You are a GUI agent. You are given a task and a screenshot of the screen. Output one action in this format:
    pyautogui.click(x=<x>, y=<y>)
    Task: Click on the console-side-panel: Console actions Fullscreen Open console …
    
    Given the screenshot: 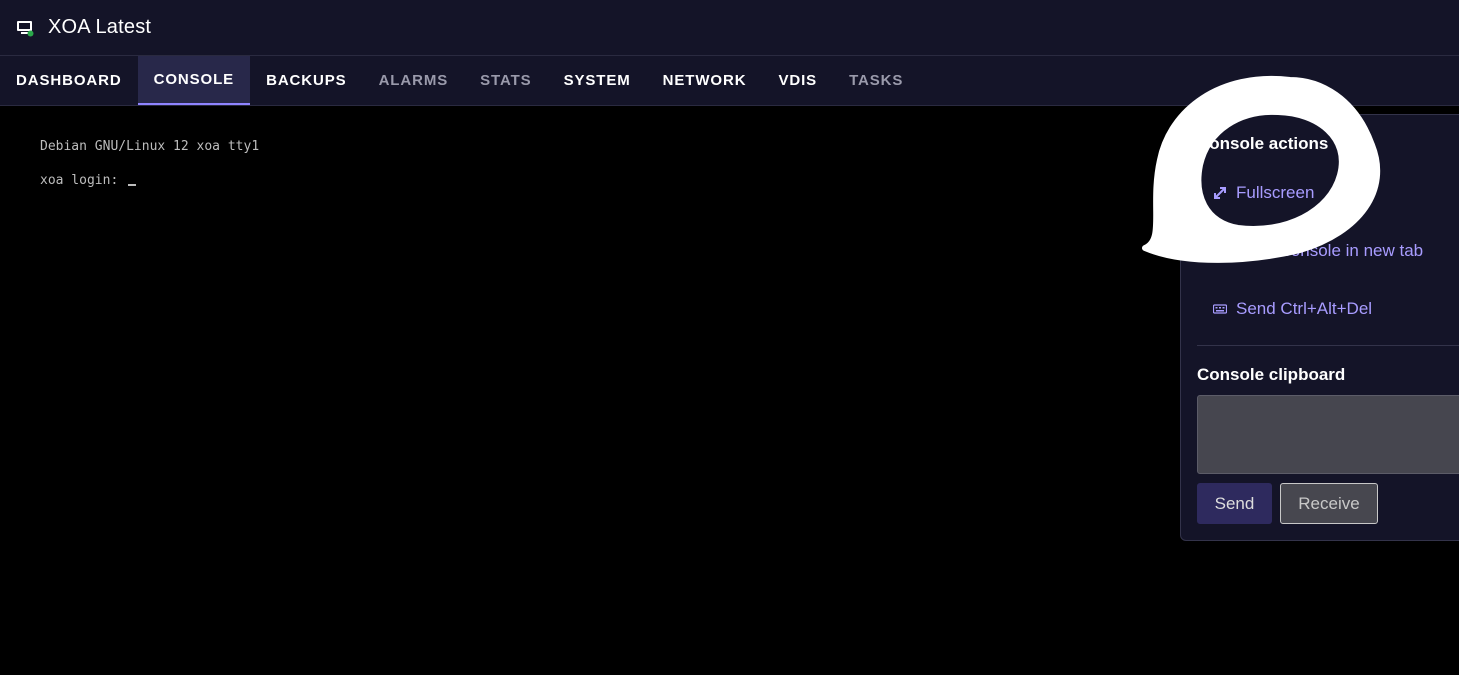 What is the action you would take?
    pyautogui.click(x=1319, y=327)
    